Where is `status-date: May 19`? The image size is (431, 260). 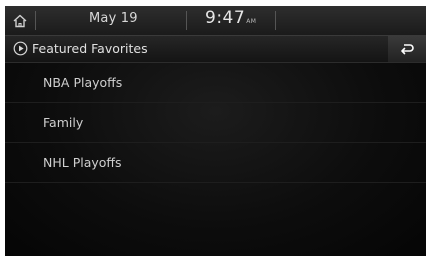 status-date: May 19 is located at coordinates (113, 18).